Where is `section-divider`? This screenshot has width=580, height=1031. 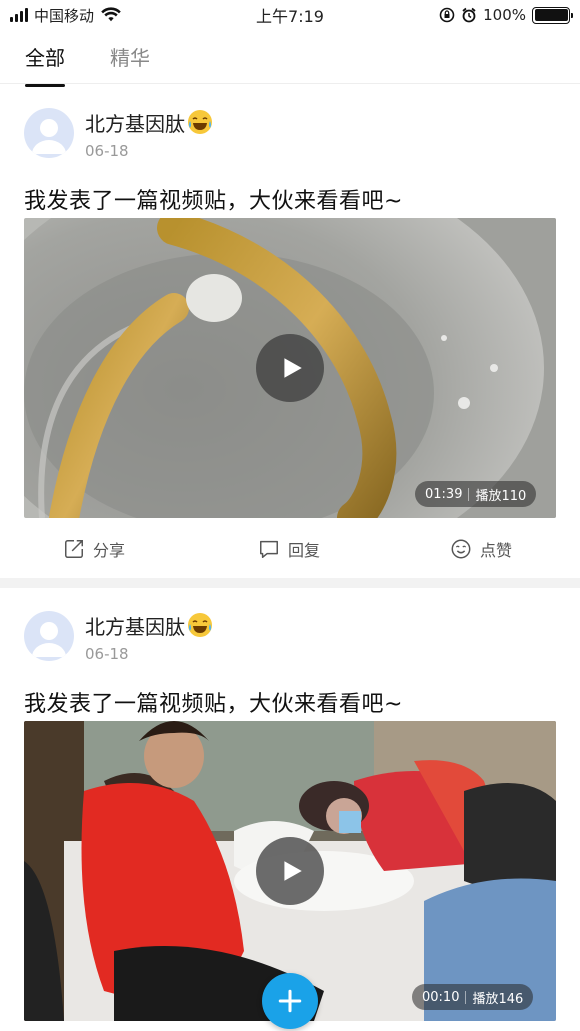 section-divider is located at coordinates (290, 583).